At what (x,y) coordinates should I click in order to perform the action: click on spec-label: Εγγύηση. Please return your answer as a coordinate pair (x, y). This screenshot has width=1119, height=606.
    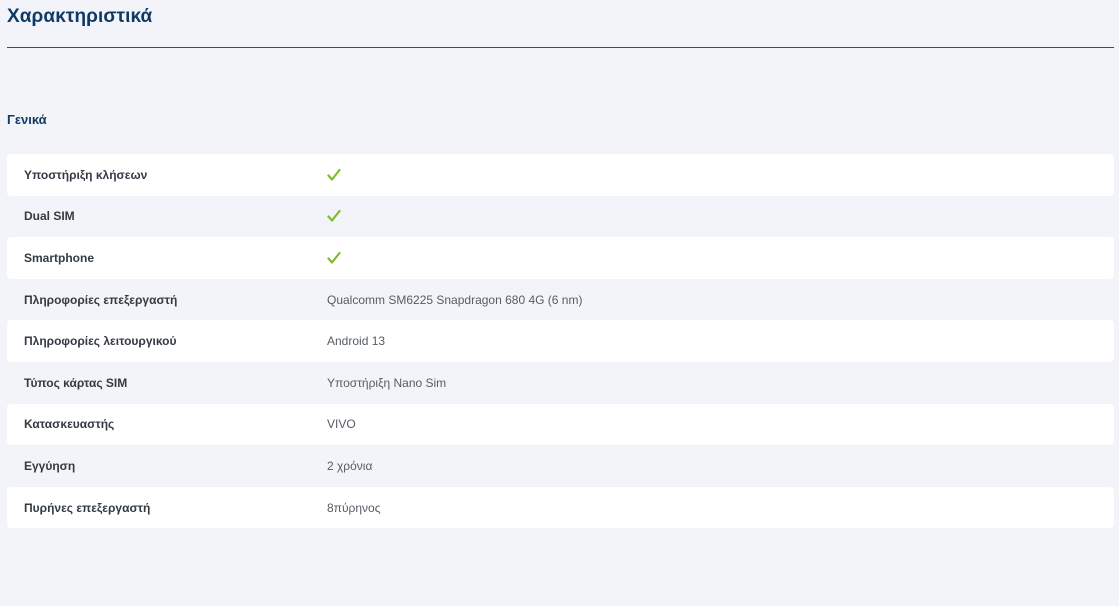
    Looking at the image, I should click on (50, 465).